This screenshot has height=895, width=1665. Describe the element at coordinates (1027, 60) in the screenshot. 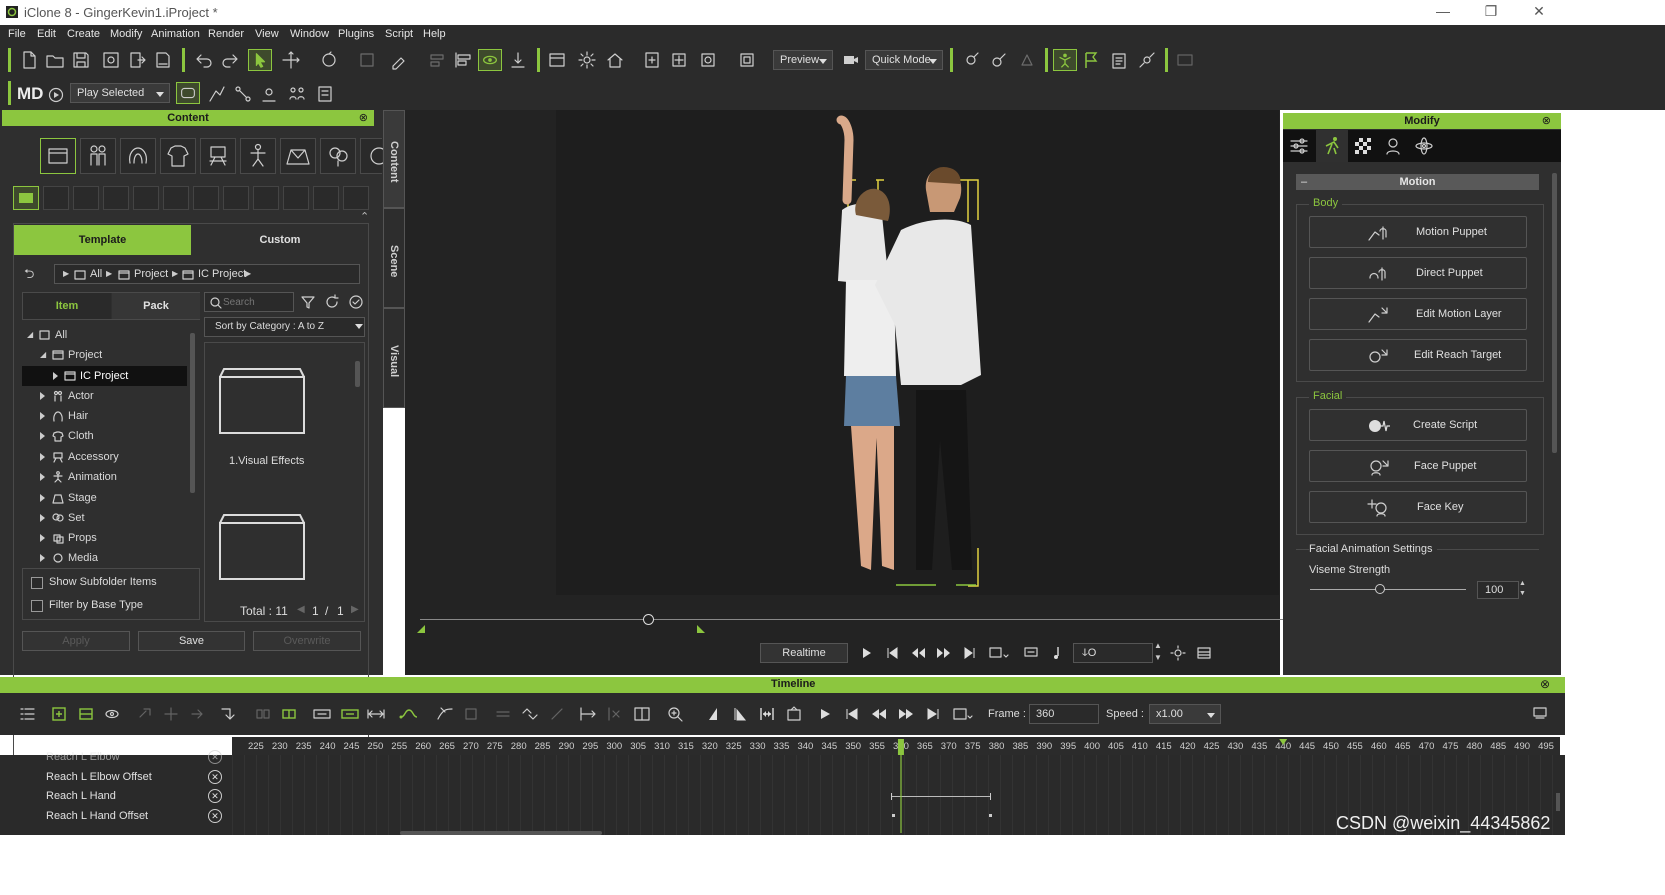

I see `bone-lock-icon` at that location.